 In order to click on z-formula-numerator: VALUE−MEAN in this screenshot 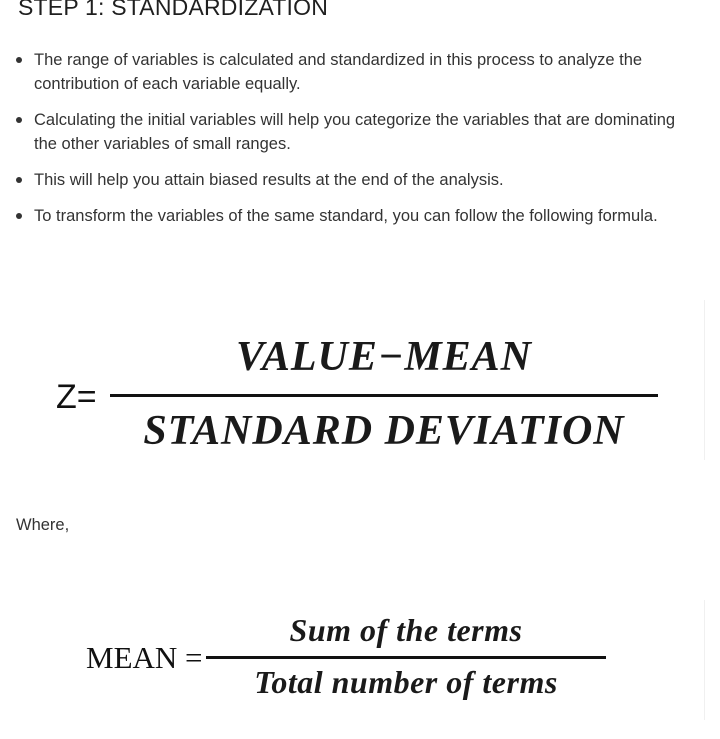, I will do `click(384, 357)`.